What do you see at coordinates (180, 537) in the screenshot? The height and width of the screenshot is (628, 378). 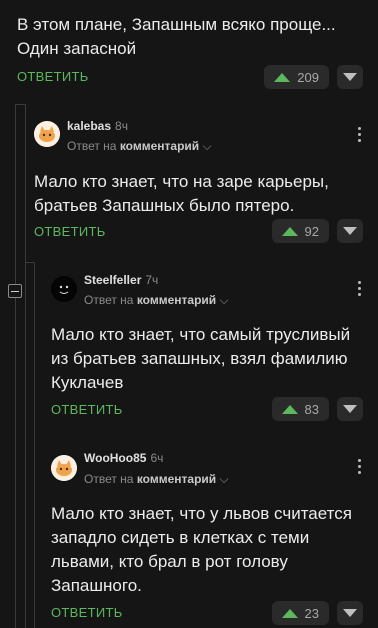 I see `text-line: западло сидеть в клетках с теми` at bounding box center [180, 537].